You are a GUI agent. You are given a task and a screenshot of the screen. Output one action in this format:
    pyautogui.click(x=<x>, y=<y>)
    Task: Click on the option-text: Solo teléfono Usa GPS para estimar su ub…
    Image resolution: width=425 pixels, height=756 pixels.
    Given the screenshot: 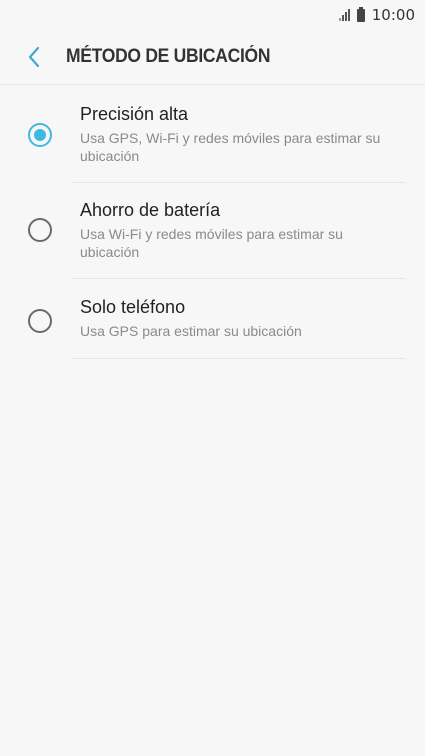 What is the action you would take?
    pyautogui.click(x=242, y=309)
    